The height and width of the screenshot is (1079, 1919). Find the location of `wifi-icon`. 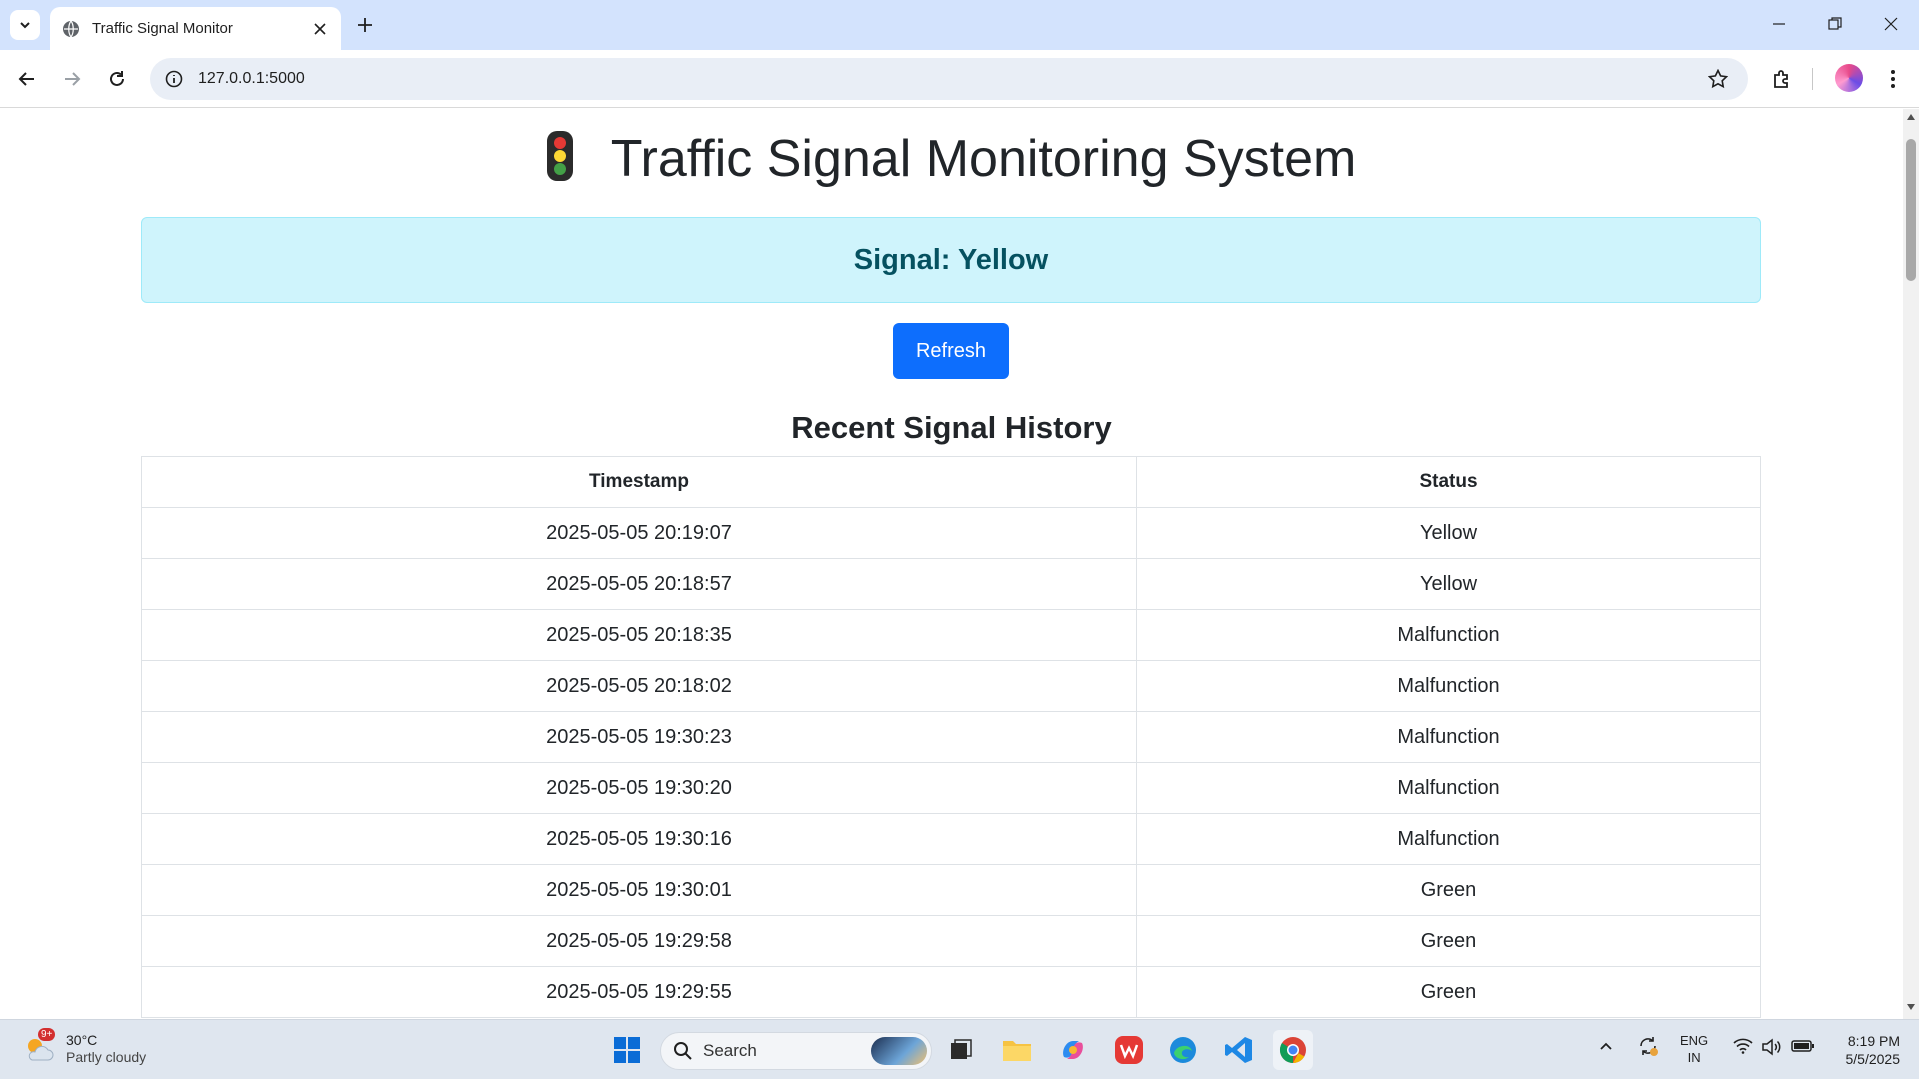

wifi-icon is located at coordinates (1743, 1046).